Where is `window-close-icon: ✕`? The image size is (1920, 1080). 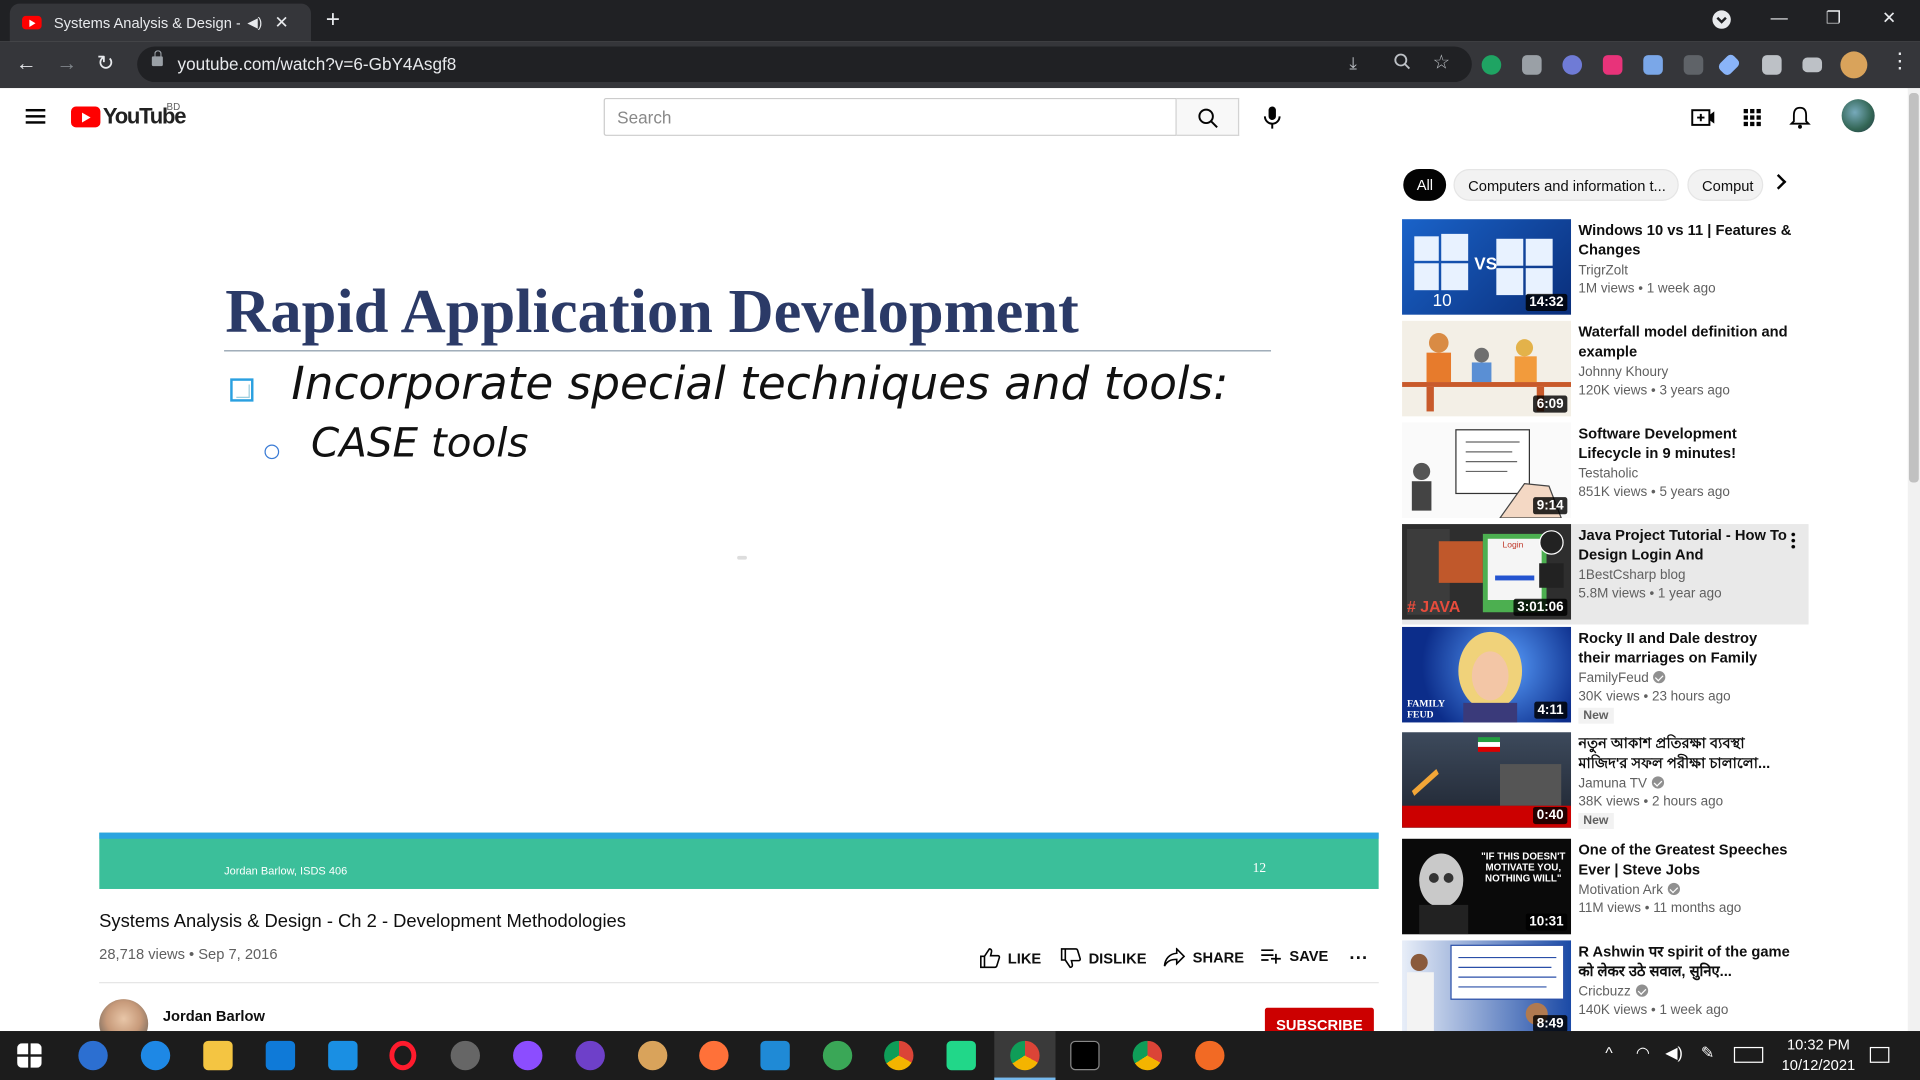
window-close-icon: ✕ is located at coordinates (1889, 17).